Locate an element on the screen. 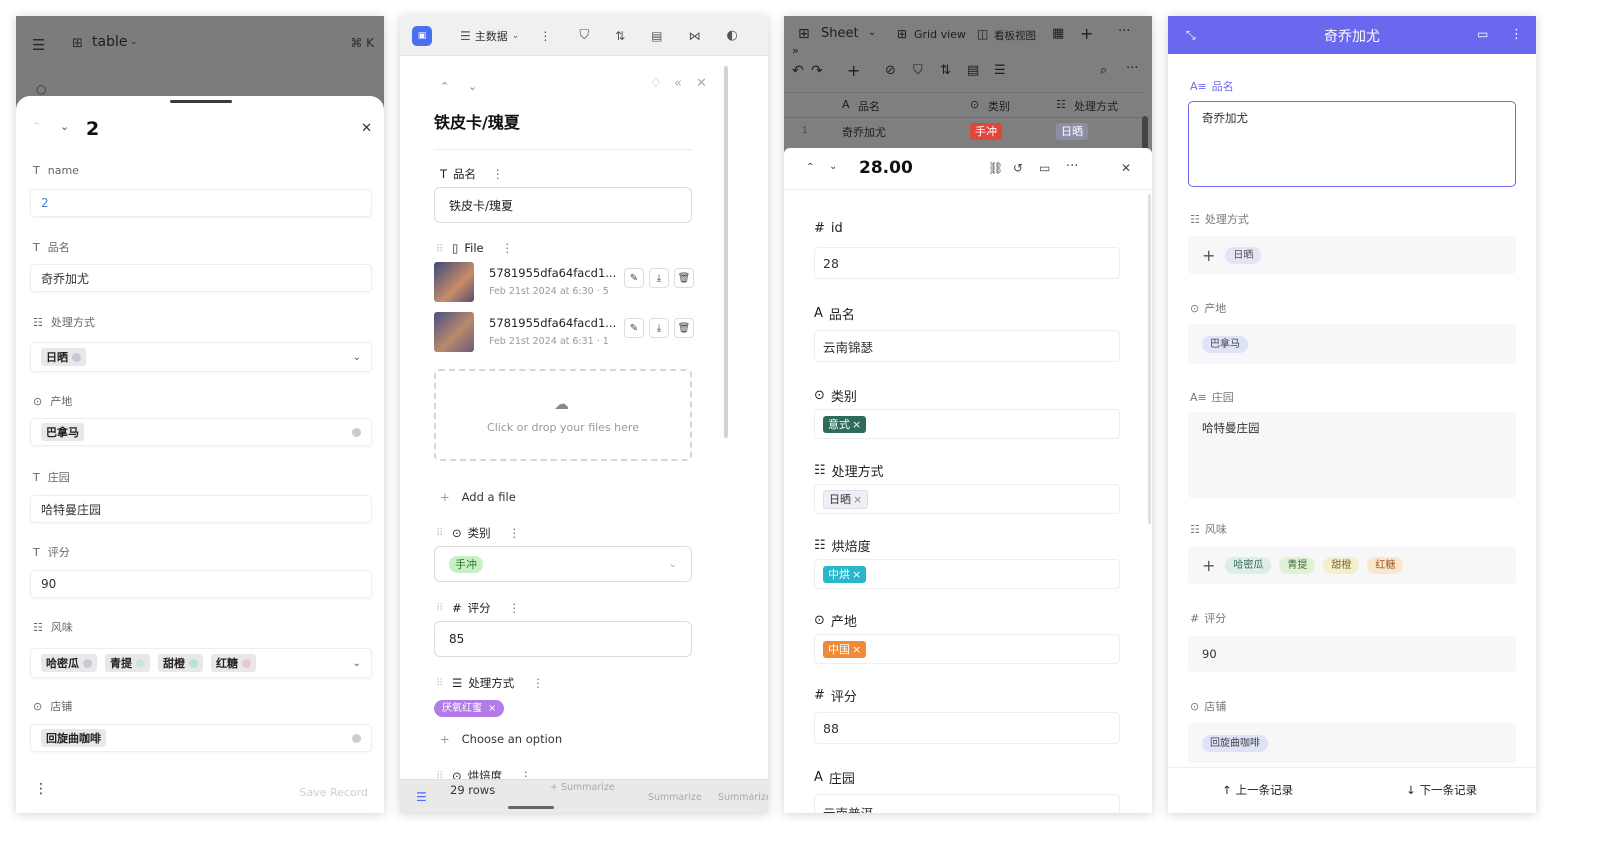  prev-record-button: ↑ 上一条记录 is located at coordinates (1257, 790).